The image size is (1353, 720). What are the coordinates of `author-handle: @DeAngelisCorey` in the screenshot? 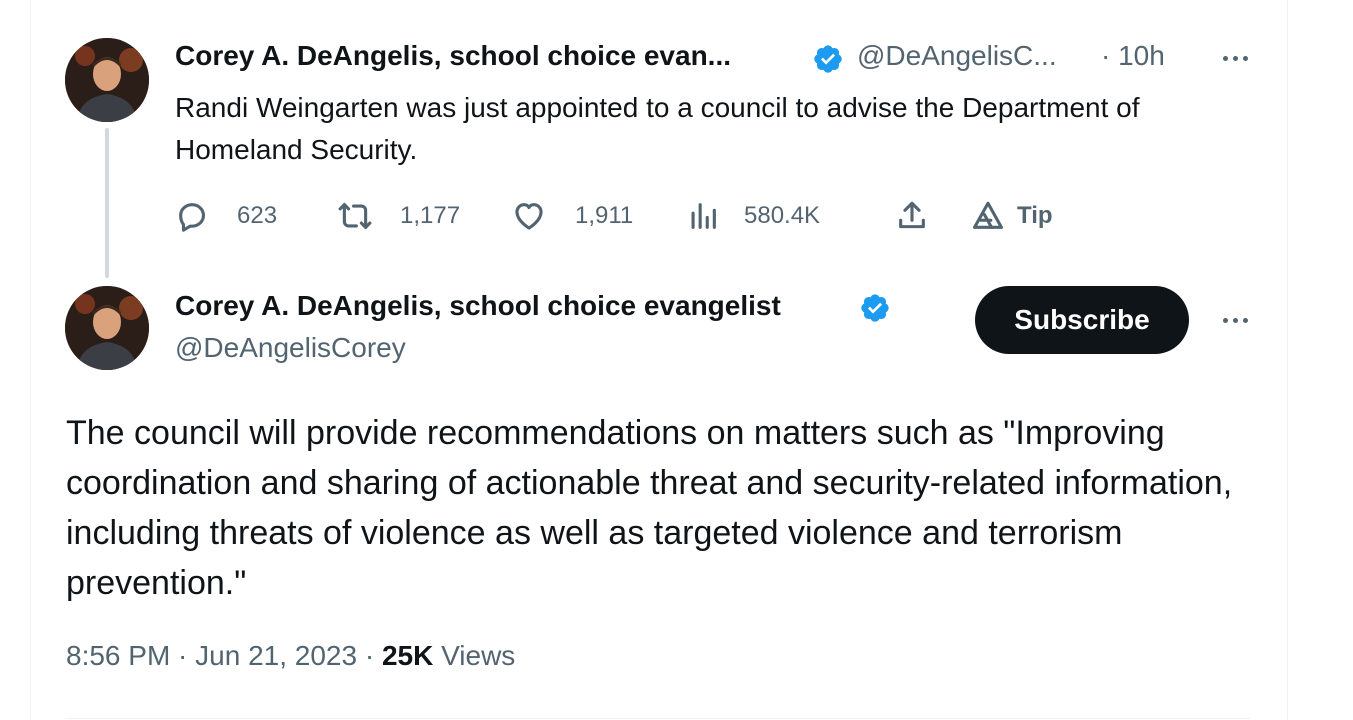 It's located at (290, 348).